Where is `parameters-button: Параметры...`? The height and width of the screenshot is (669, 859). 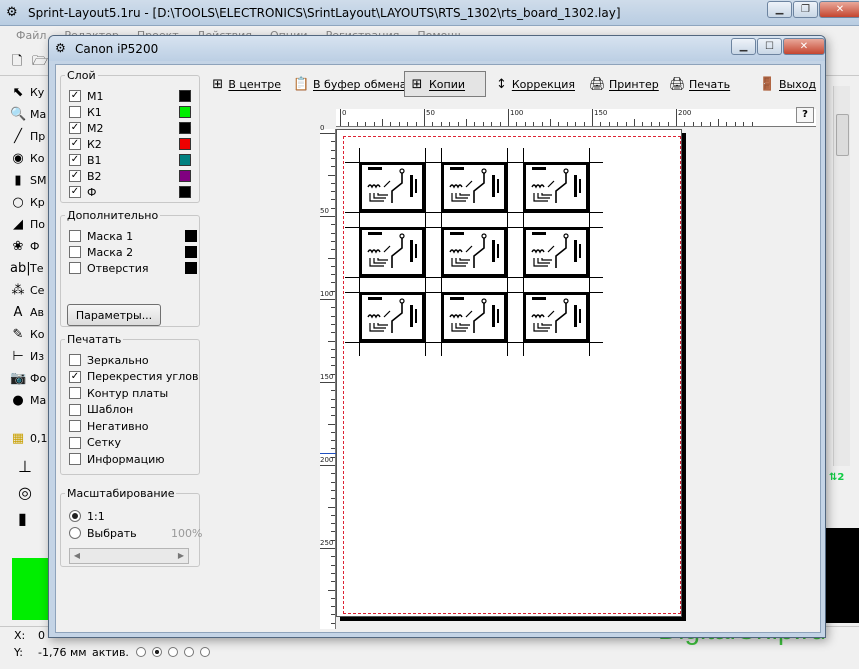
parameters-button: Параметры... is located at coordinates (114, 315).